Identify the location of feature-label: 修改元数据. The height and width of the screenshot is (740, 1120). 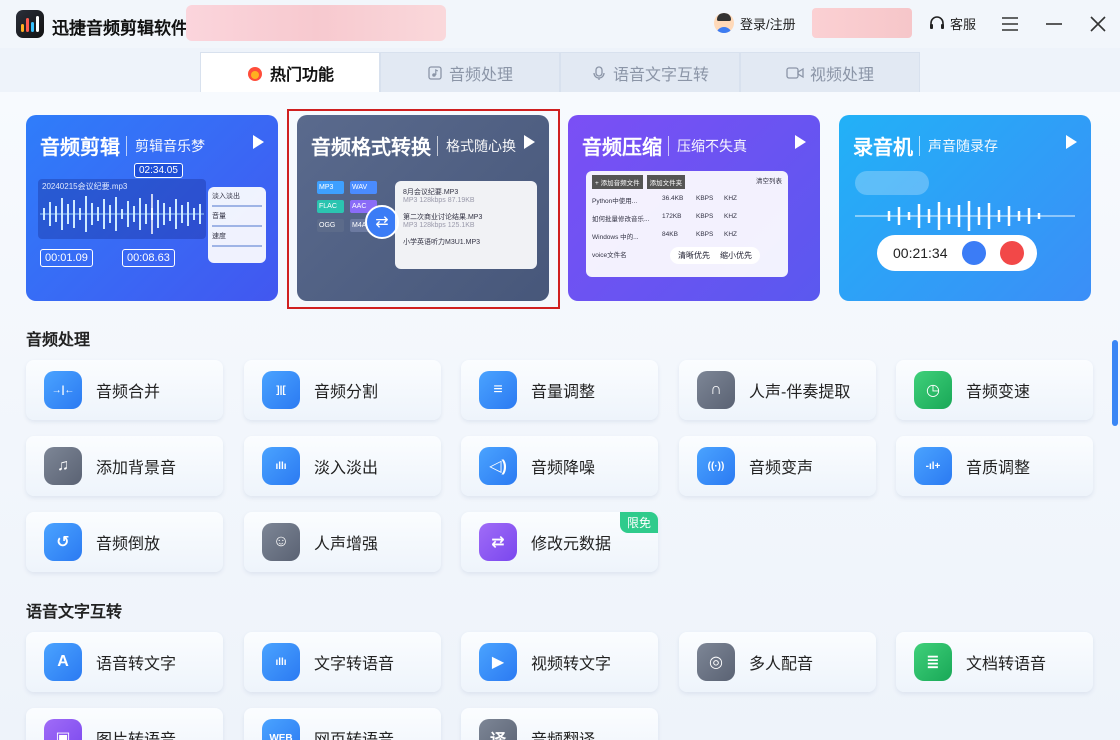
(571, 544).